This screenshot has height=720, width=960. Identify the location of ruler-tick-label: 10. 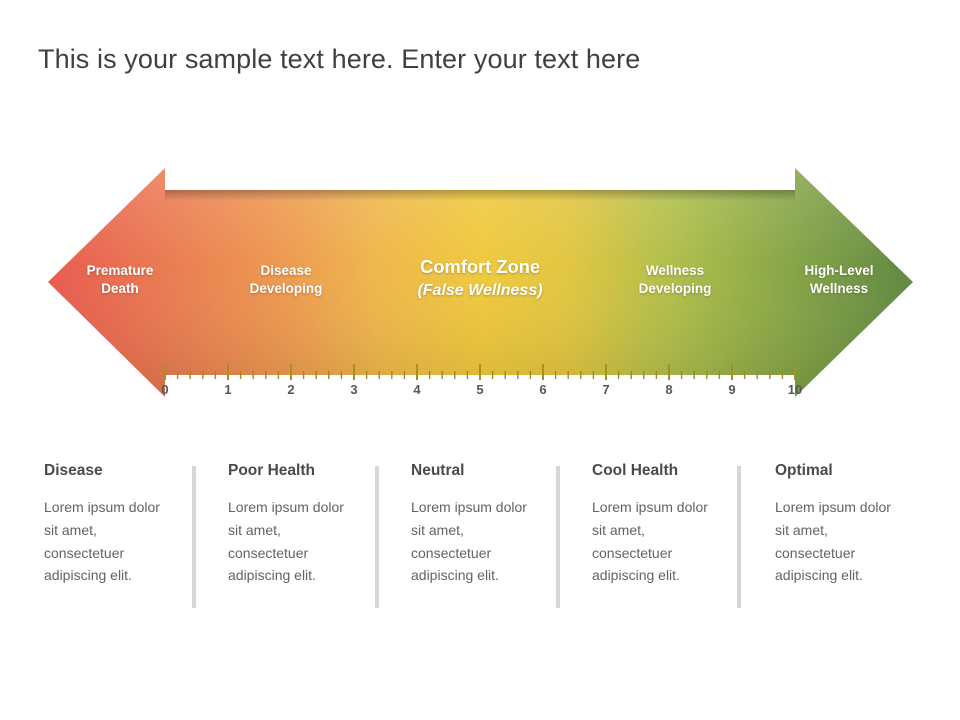
(795, 389).